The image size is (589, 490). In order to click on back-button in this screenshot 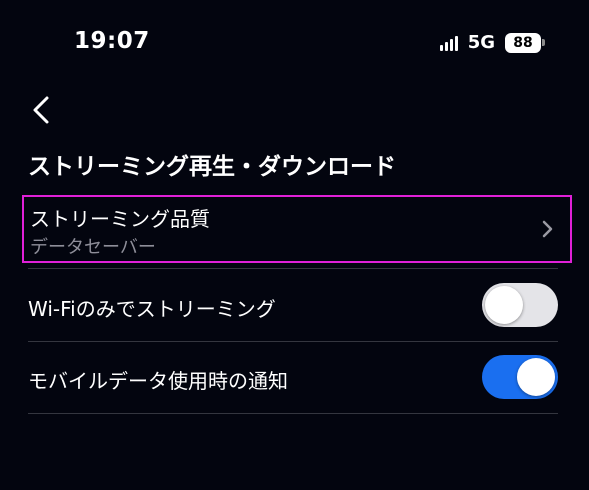, I will do `click(43, 110)`.